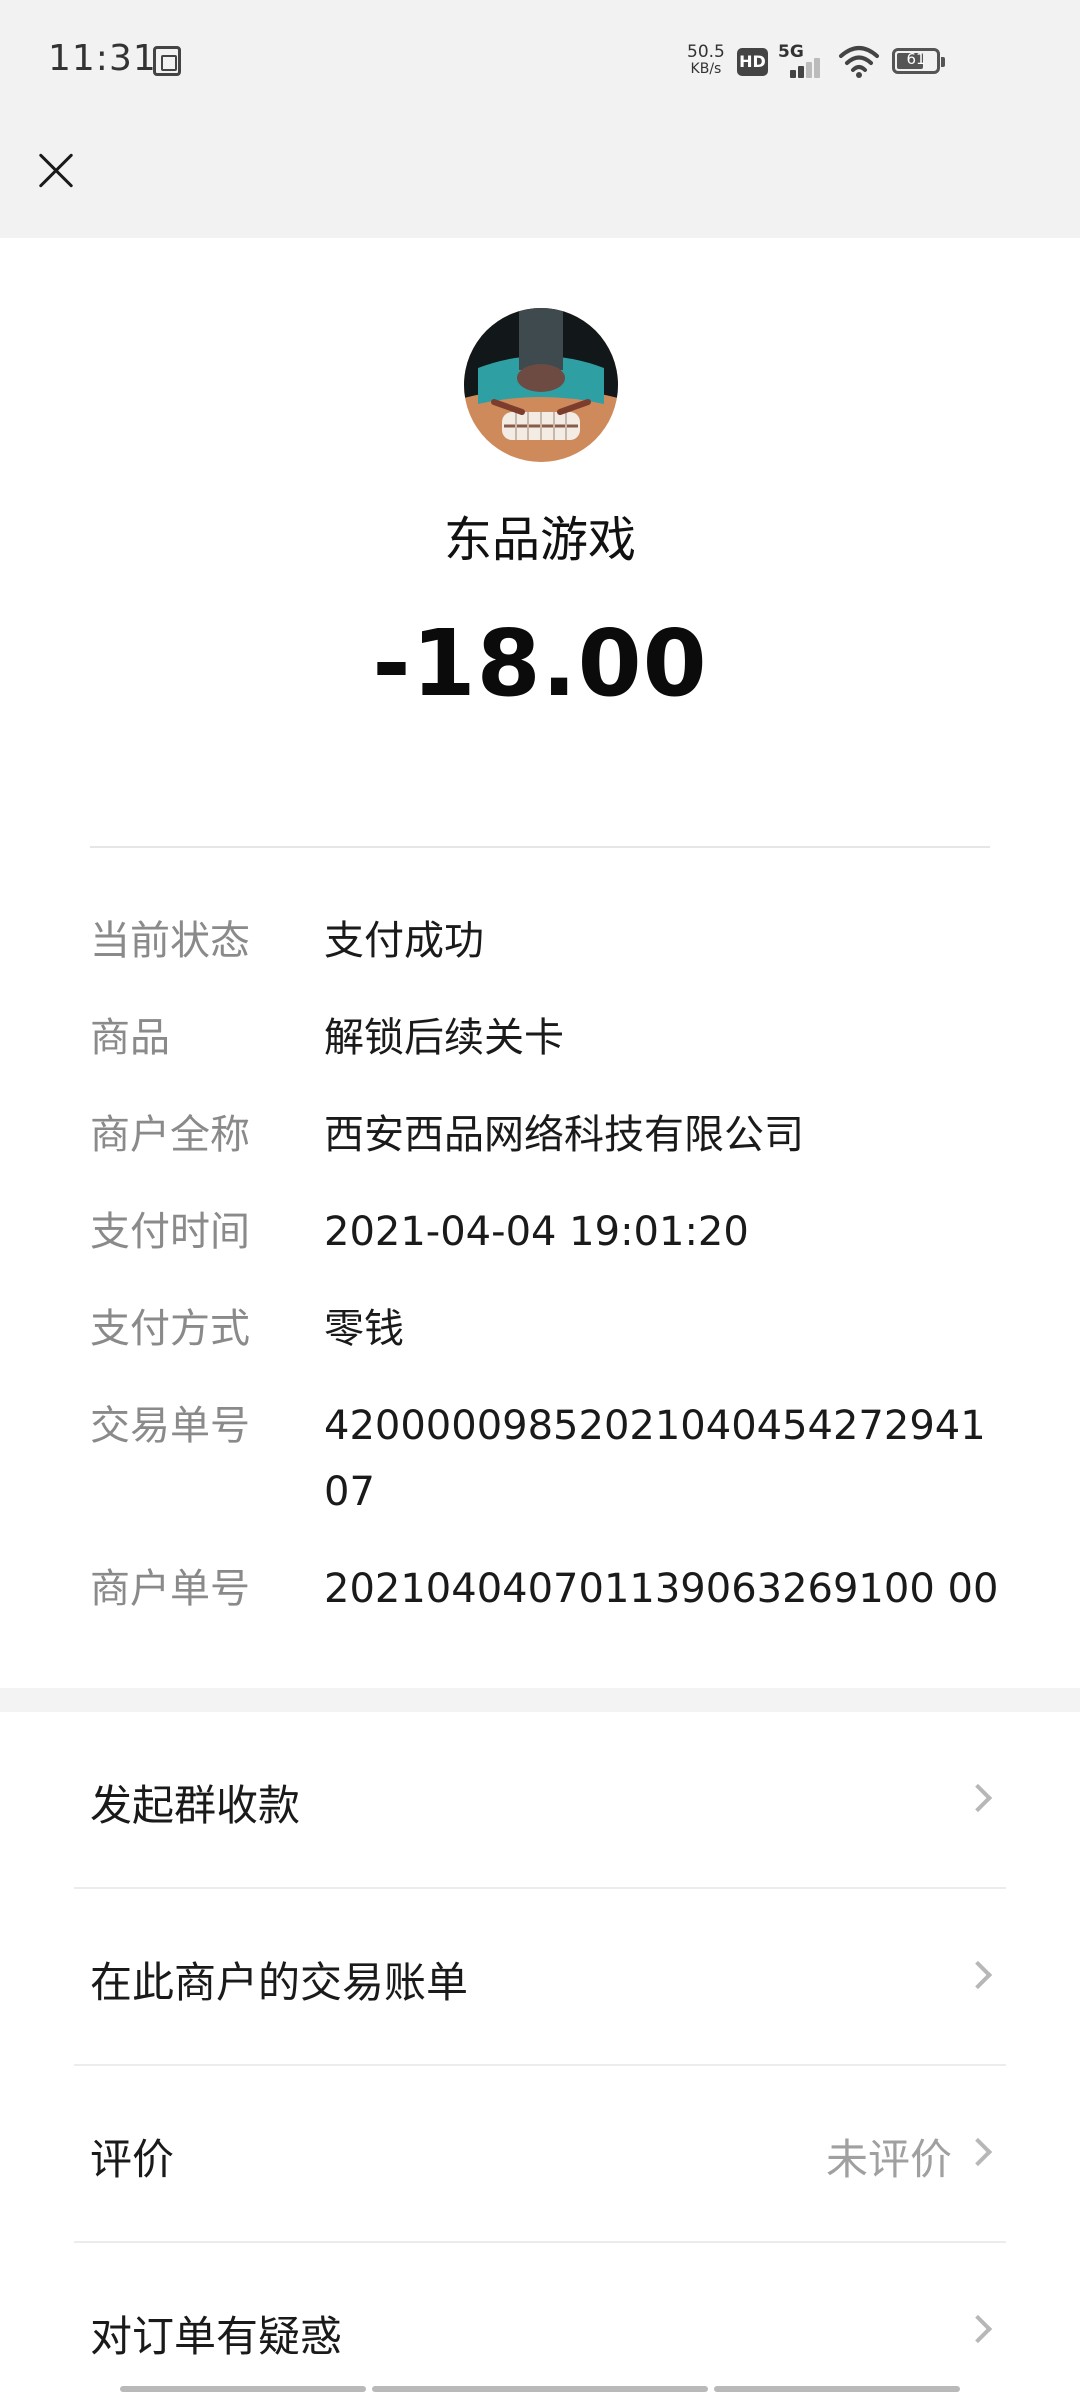 This screenshot has height=2400, width=1080. I want to click on detail-value: 42000009852021040454272941 07, so click(655, 1459).